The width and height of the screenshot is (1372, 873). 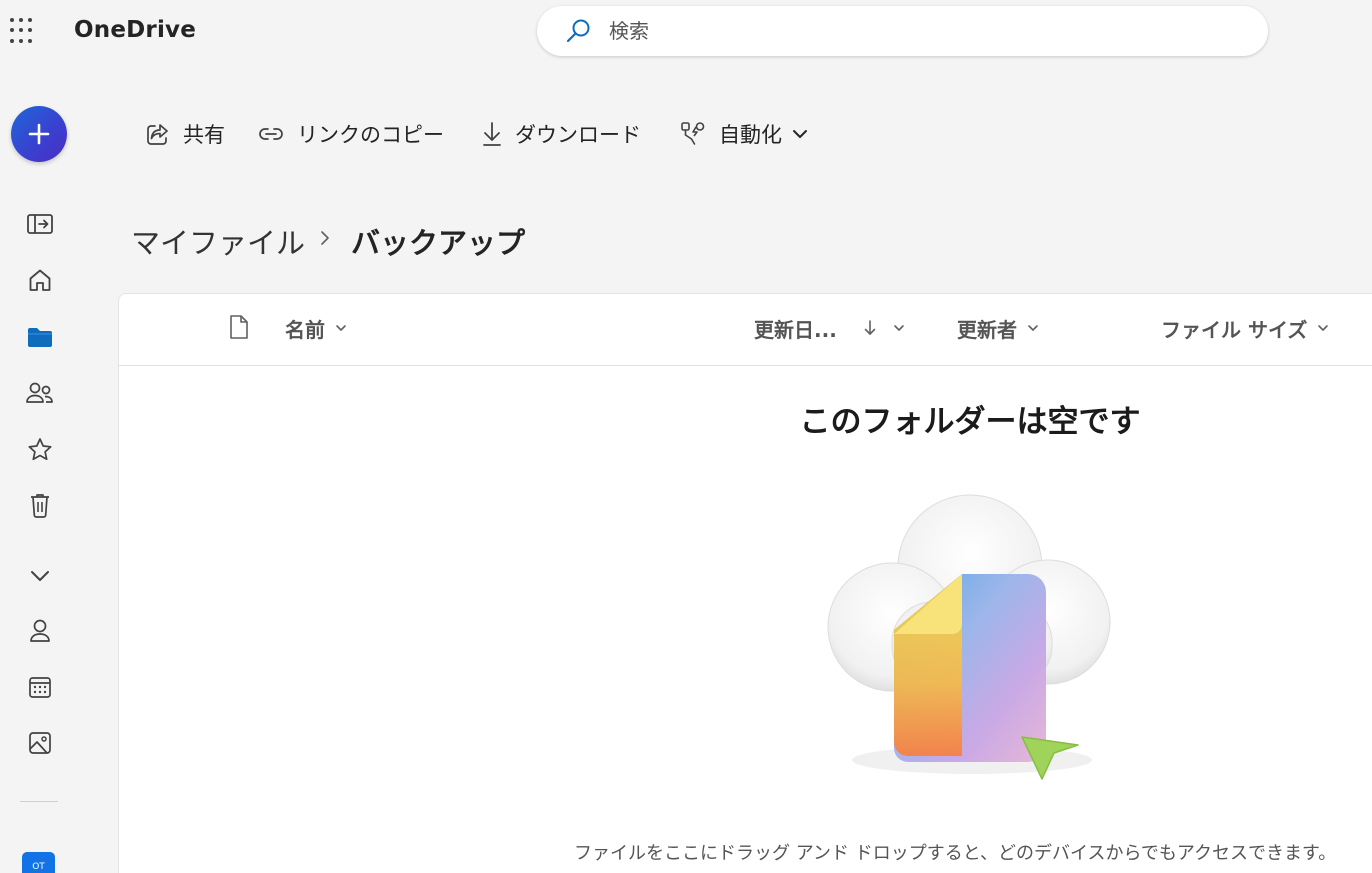 I want to click on search-icon, so click(x=578, y=31).